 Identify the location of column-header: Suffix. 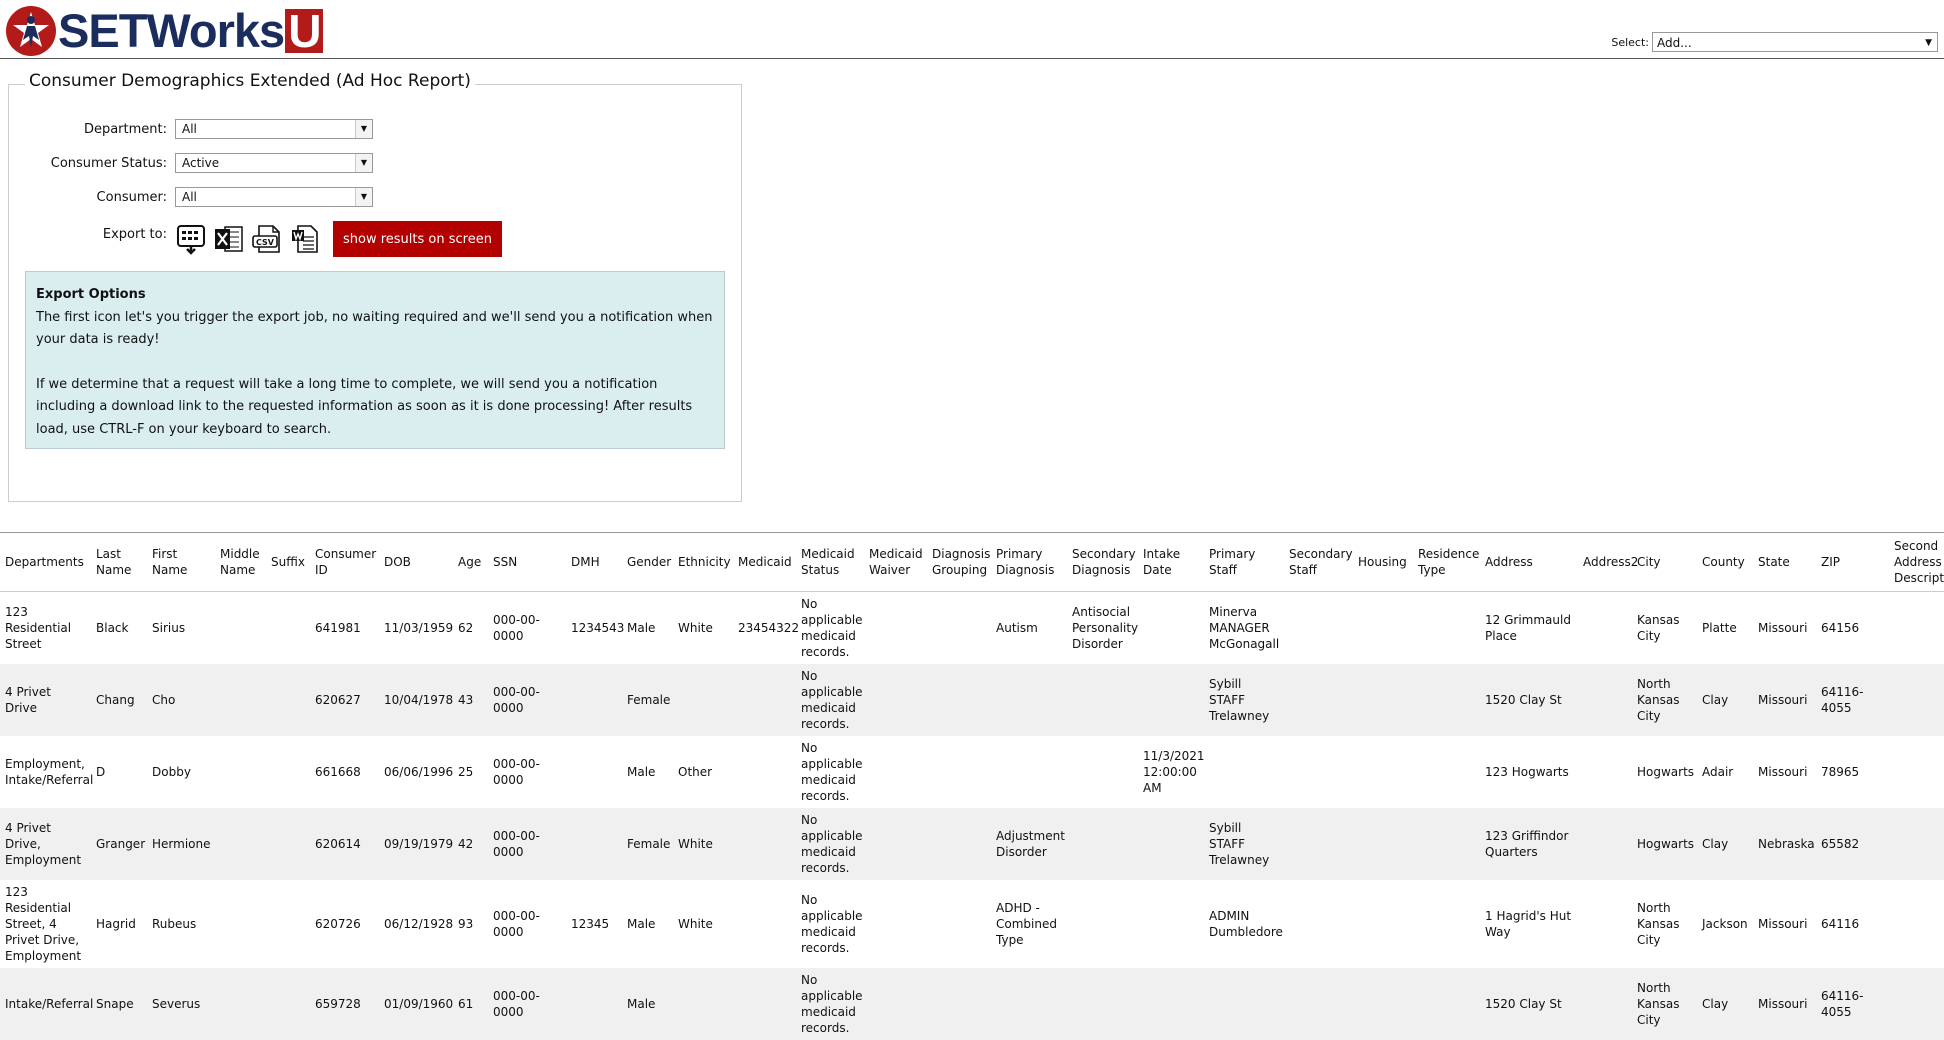
(288, 562).